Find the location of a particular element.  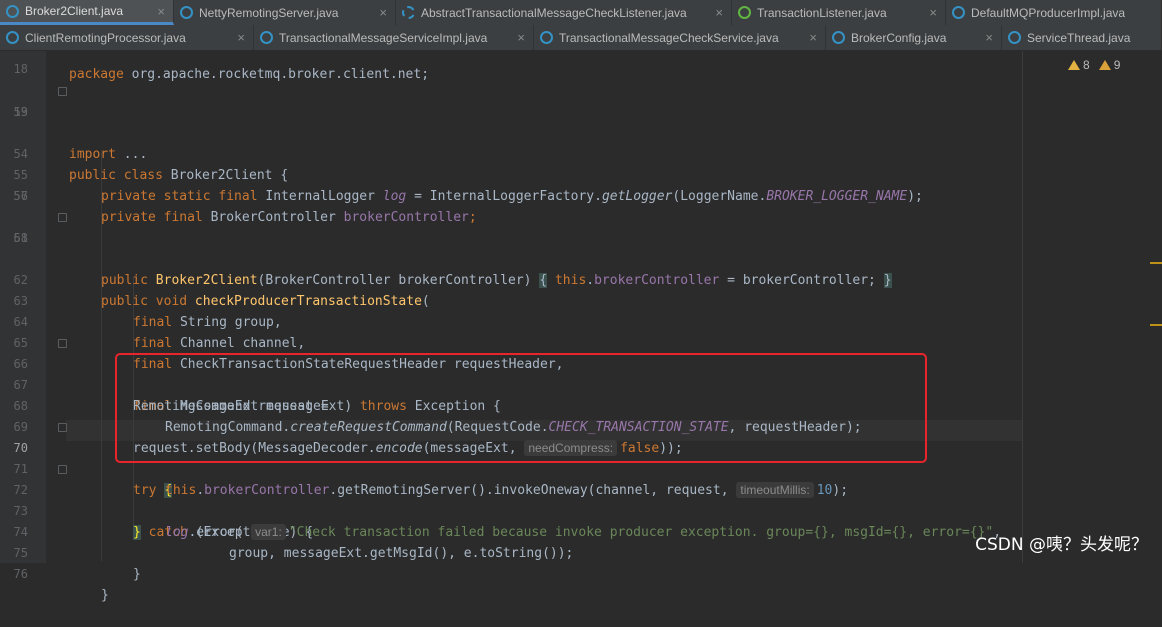

tab-label: NettyRemotingServer.java is located at coordinates (269, 12).